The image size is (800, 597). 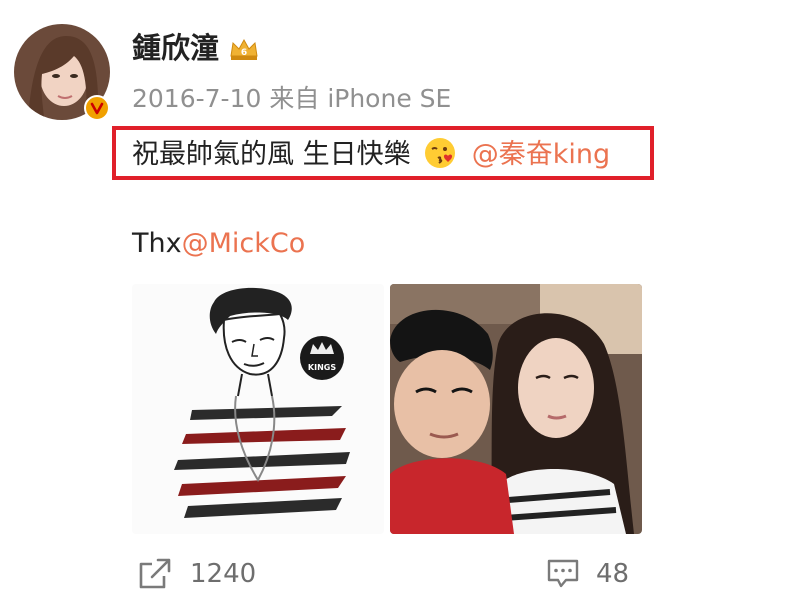 I want to click on thx-mention-link: @MickCo, so click(x=244, y=243).